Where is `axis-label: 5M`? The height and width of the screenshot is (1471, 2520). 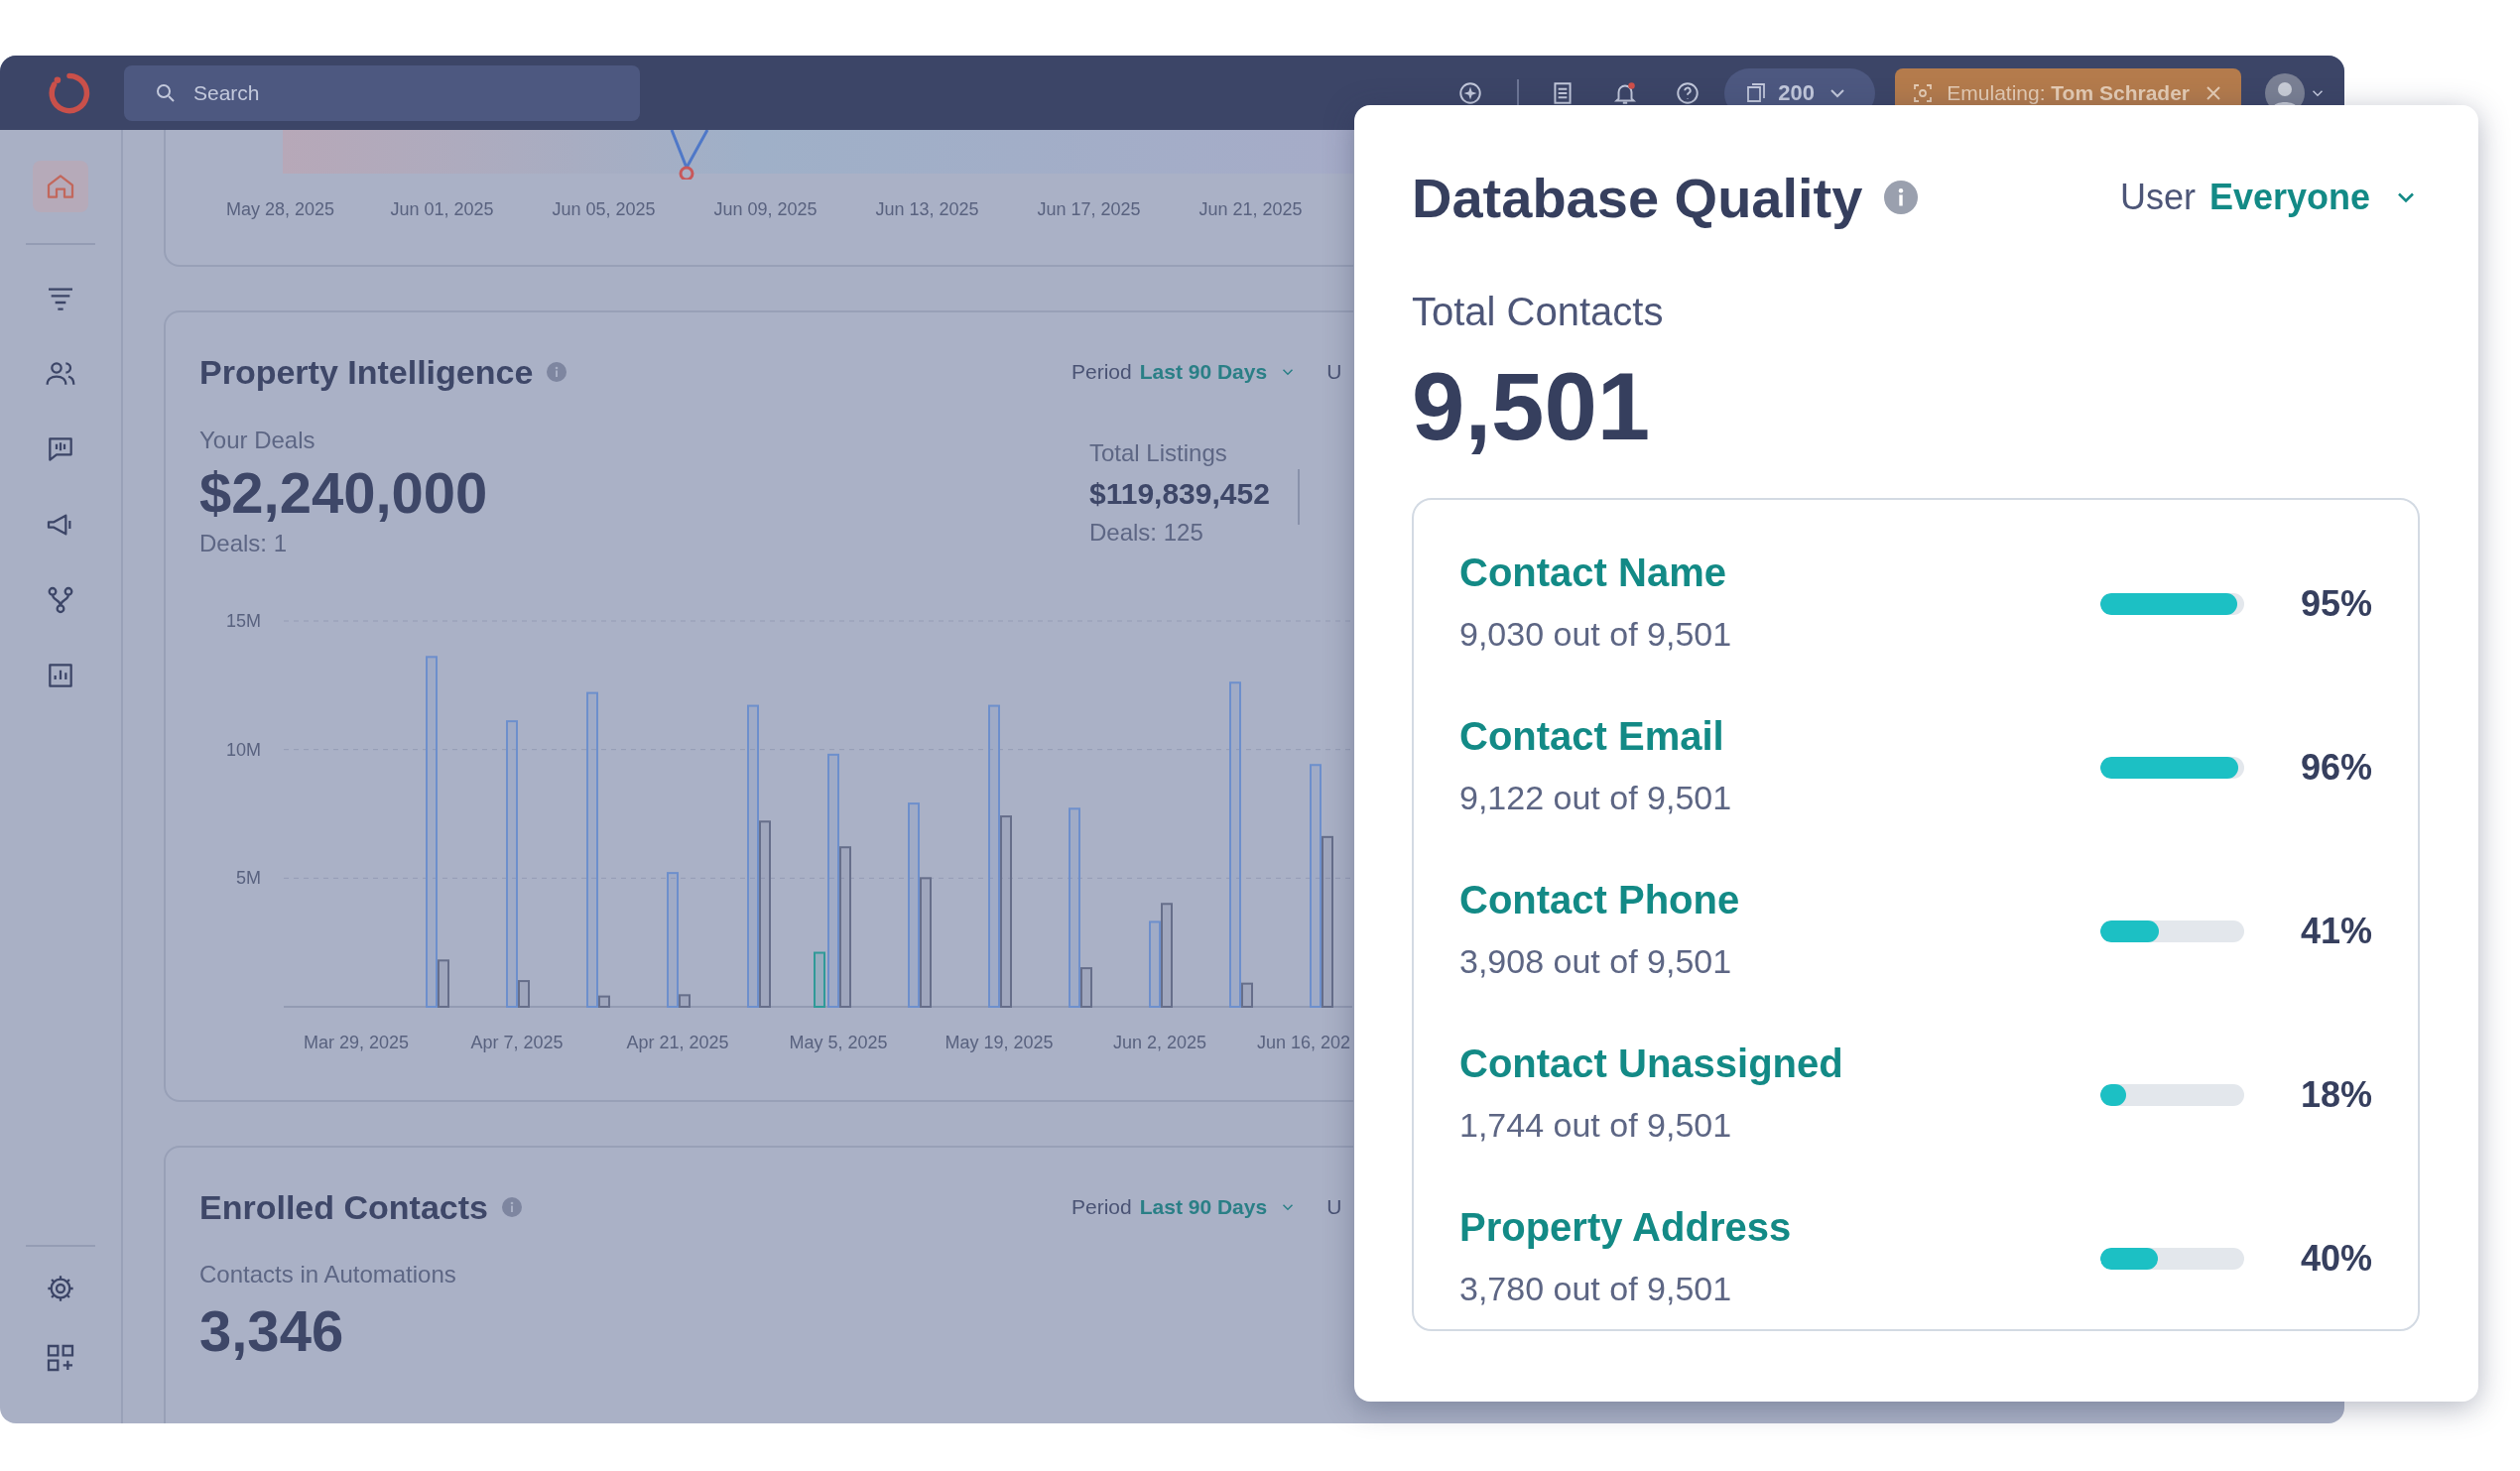
axis-label: 5M is located at coordinates (248, 878).